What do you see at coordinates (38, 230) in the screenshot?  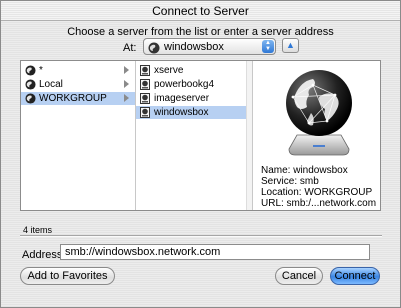 I see `item-count: 4 items` at bounding box center [38, 230].